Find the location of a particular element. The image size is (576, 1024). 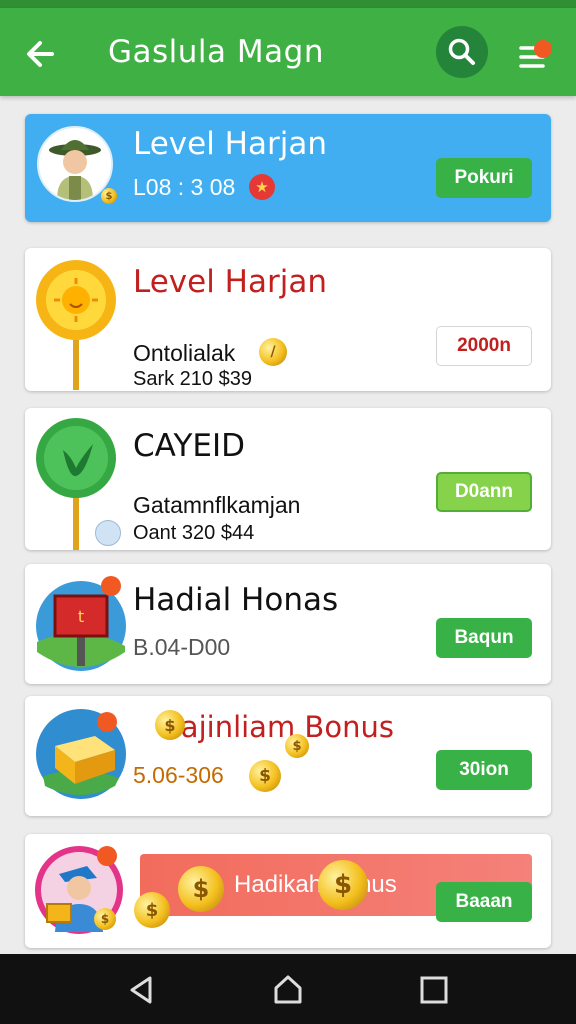

app-bar: Gaslula Magn is located at coordinates (288, 52).